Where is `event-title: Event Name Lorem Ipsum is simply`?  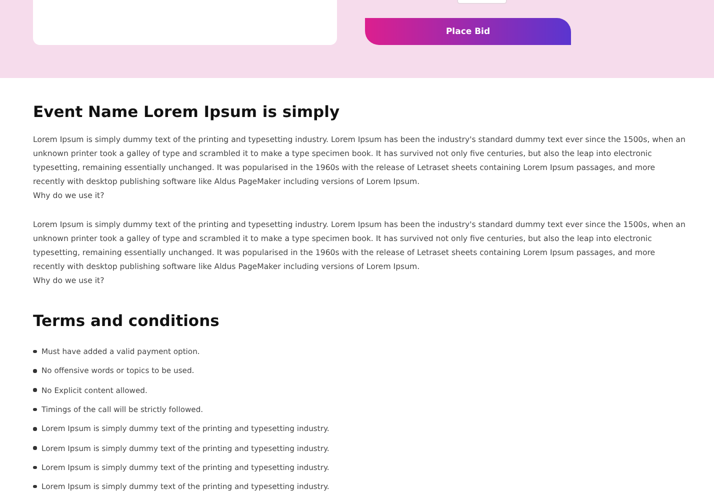 event-title: Event Name Lorem Ipsum is simply is located at coordinates (187, 112).